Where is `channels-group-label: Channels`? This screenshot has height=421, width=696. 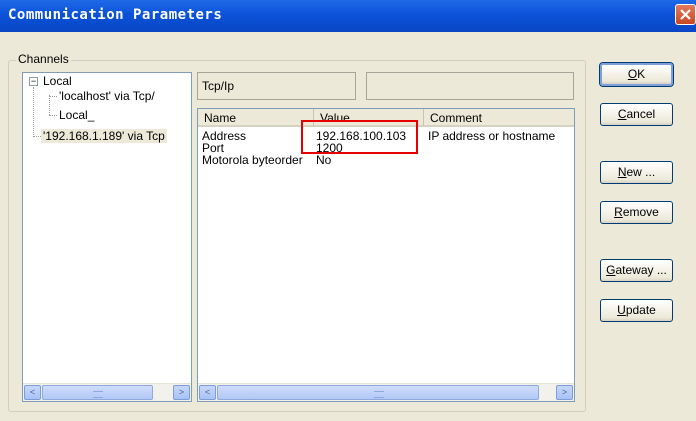
channels-group-label: Channels is located at coordinates (43, 59).